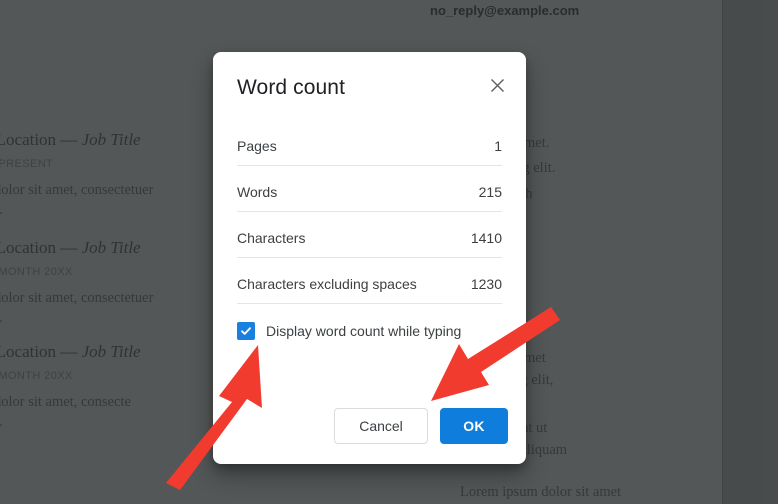 This screenshot has height=504, width=778. I want to click on row-value: 215, so click(490, 192).